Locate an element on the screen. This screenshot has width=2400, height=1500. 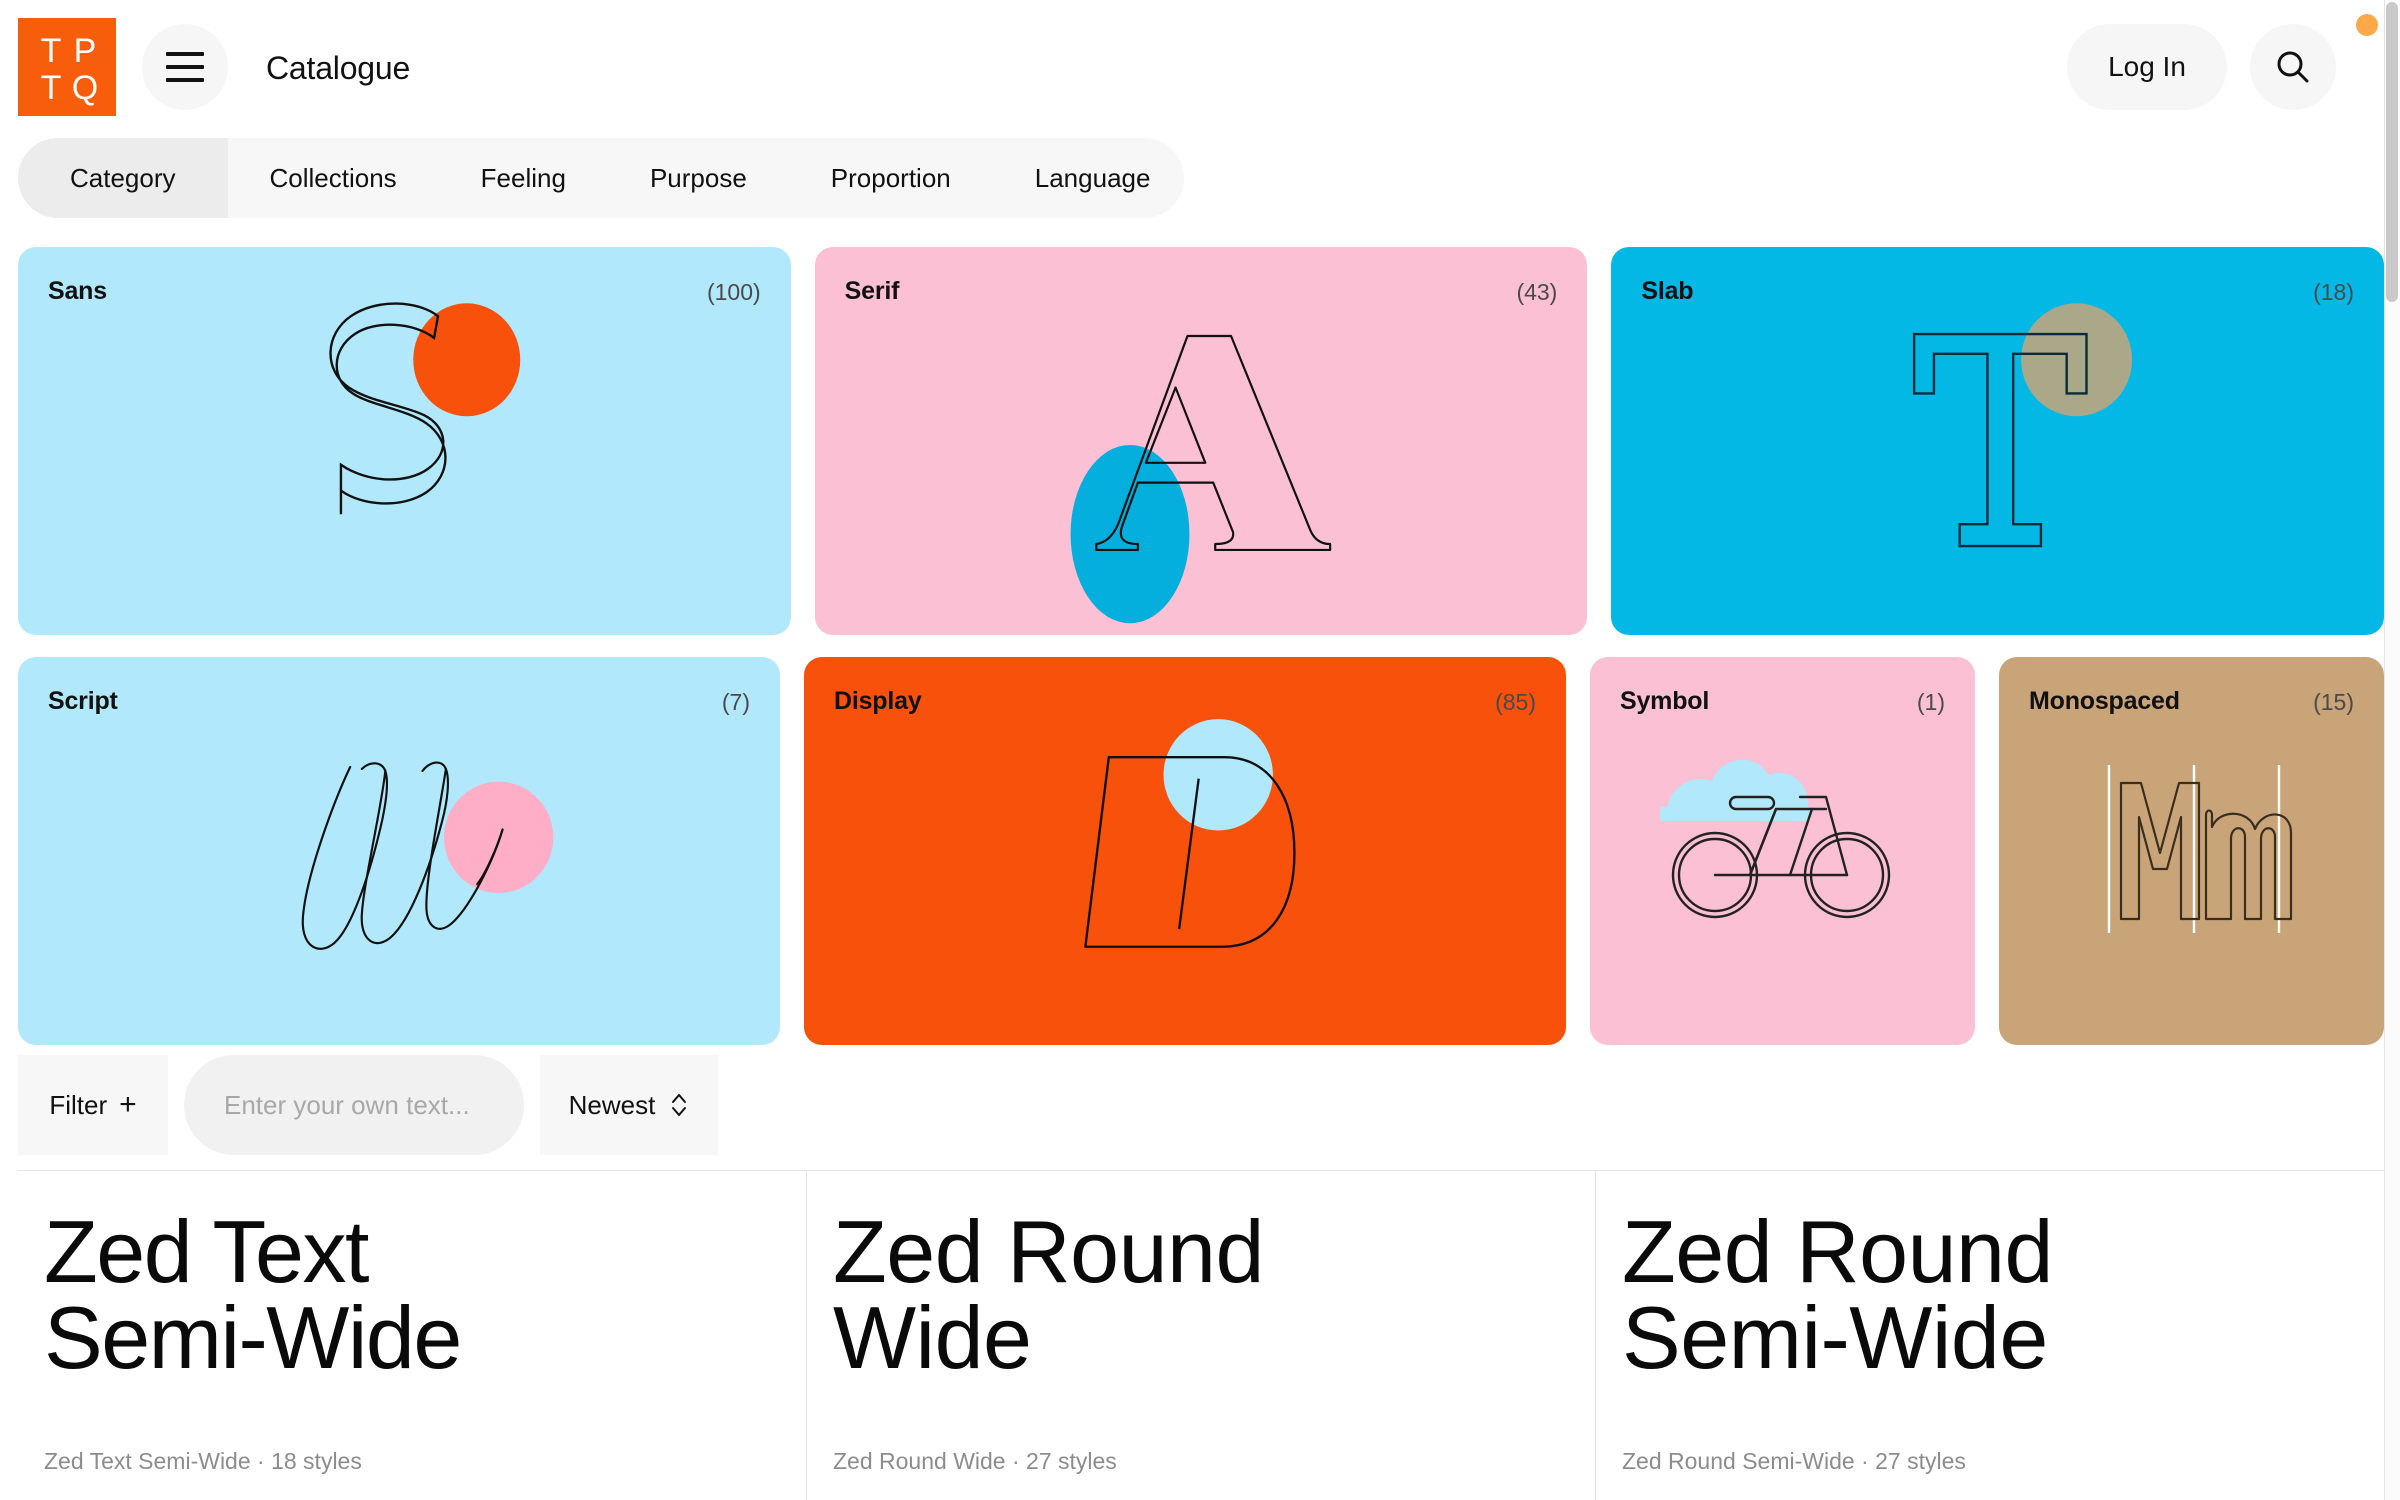
category-card-script: Script (7) is located at coordinates (399, 851).